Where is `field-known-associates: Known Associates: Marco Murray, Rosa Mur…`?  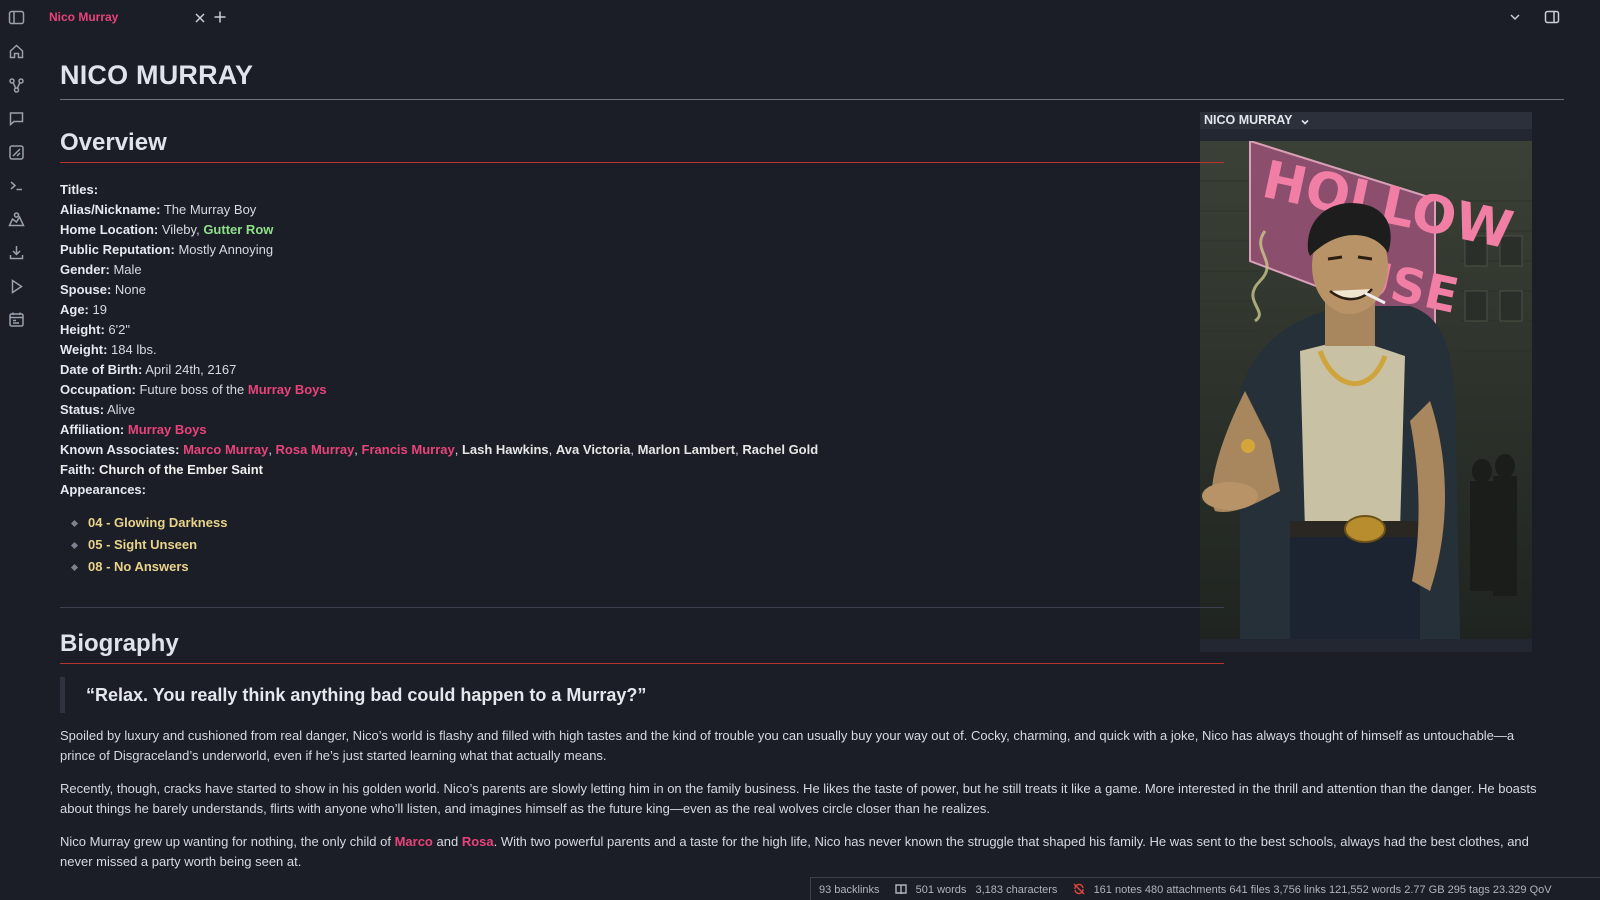
field-known-associates: Known Associates: Marco Murray, Rosa Mur… is located at coordinates (439, 449).